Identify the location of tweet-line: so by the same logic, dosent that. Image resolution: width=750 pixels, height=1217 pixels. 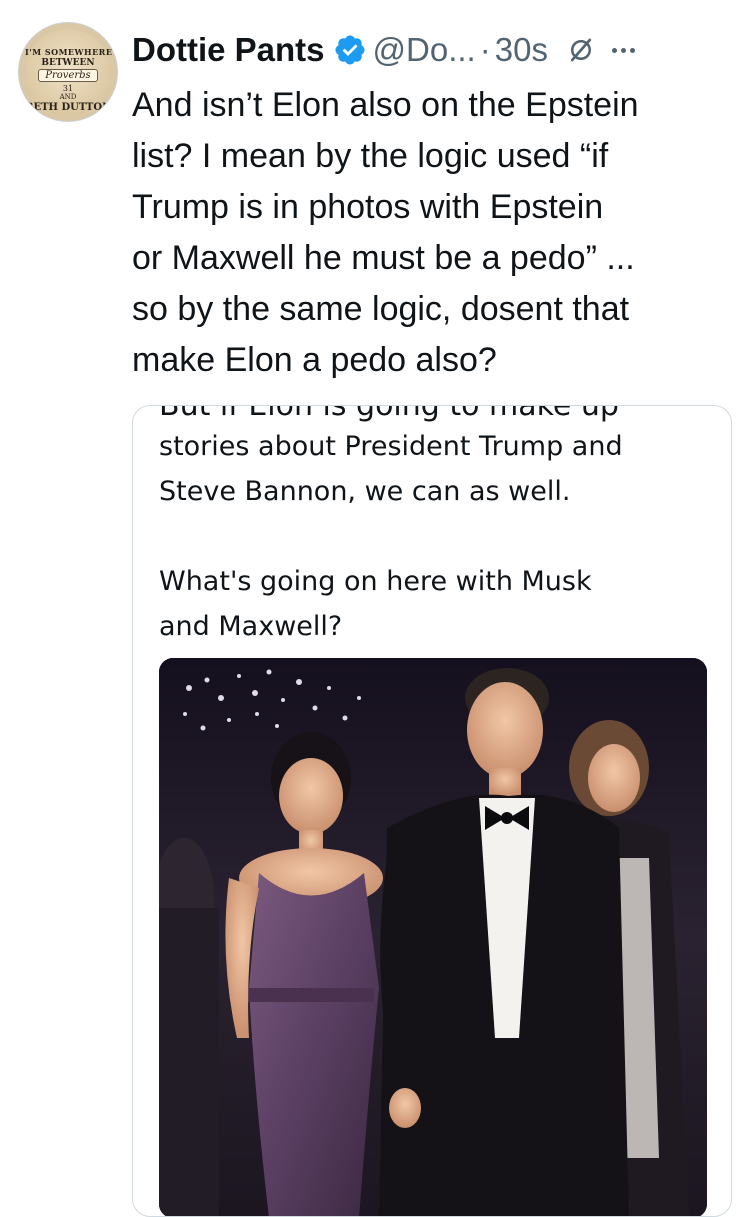
(381, 309).